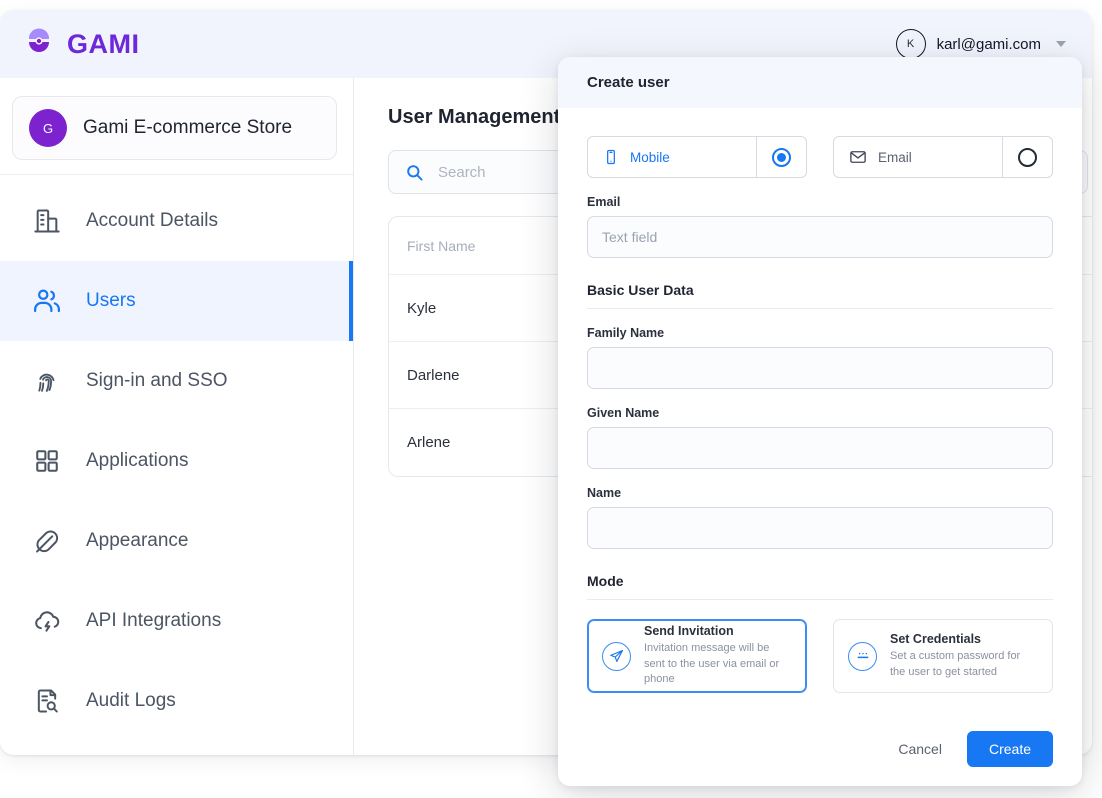 The height and width of the screenshot is (798, 1102). What do you see at coordinates (936, 638) in the screenshot?
I see `mode-title: Set Credentials` at bounding box center [936, 638].